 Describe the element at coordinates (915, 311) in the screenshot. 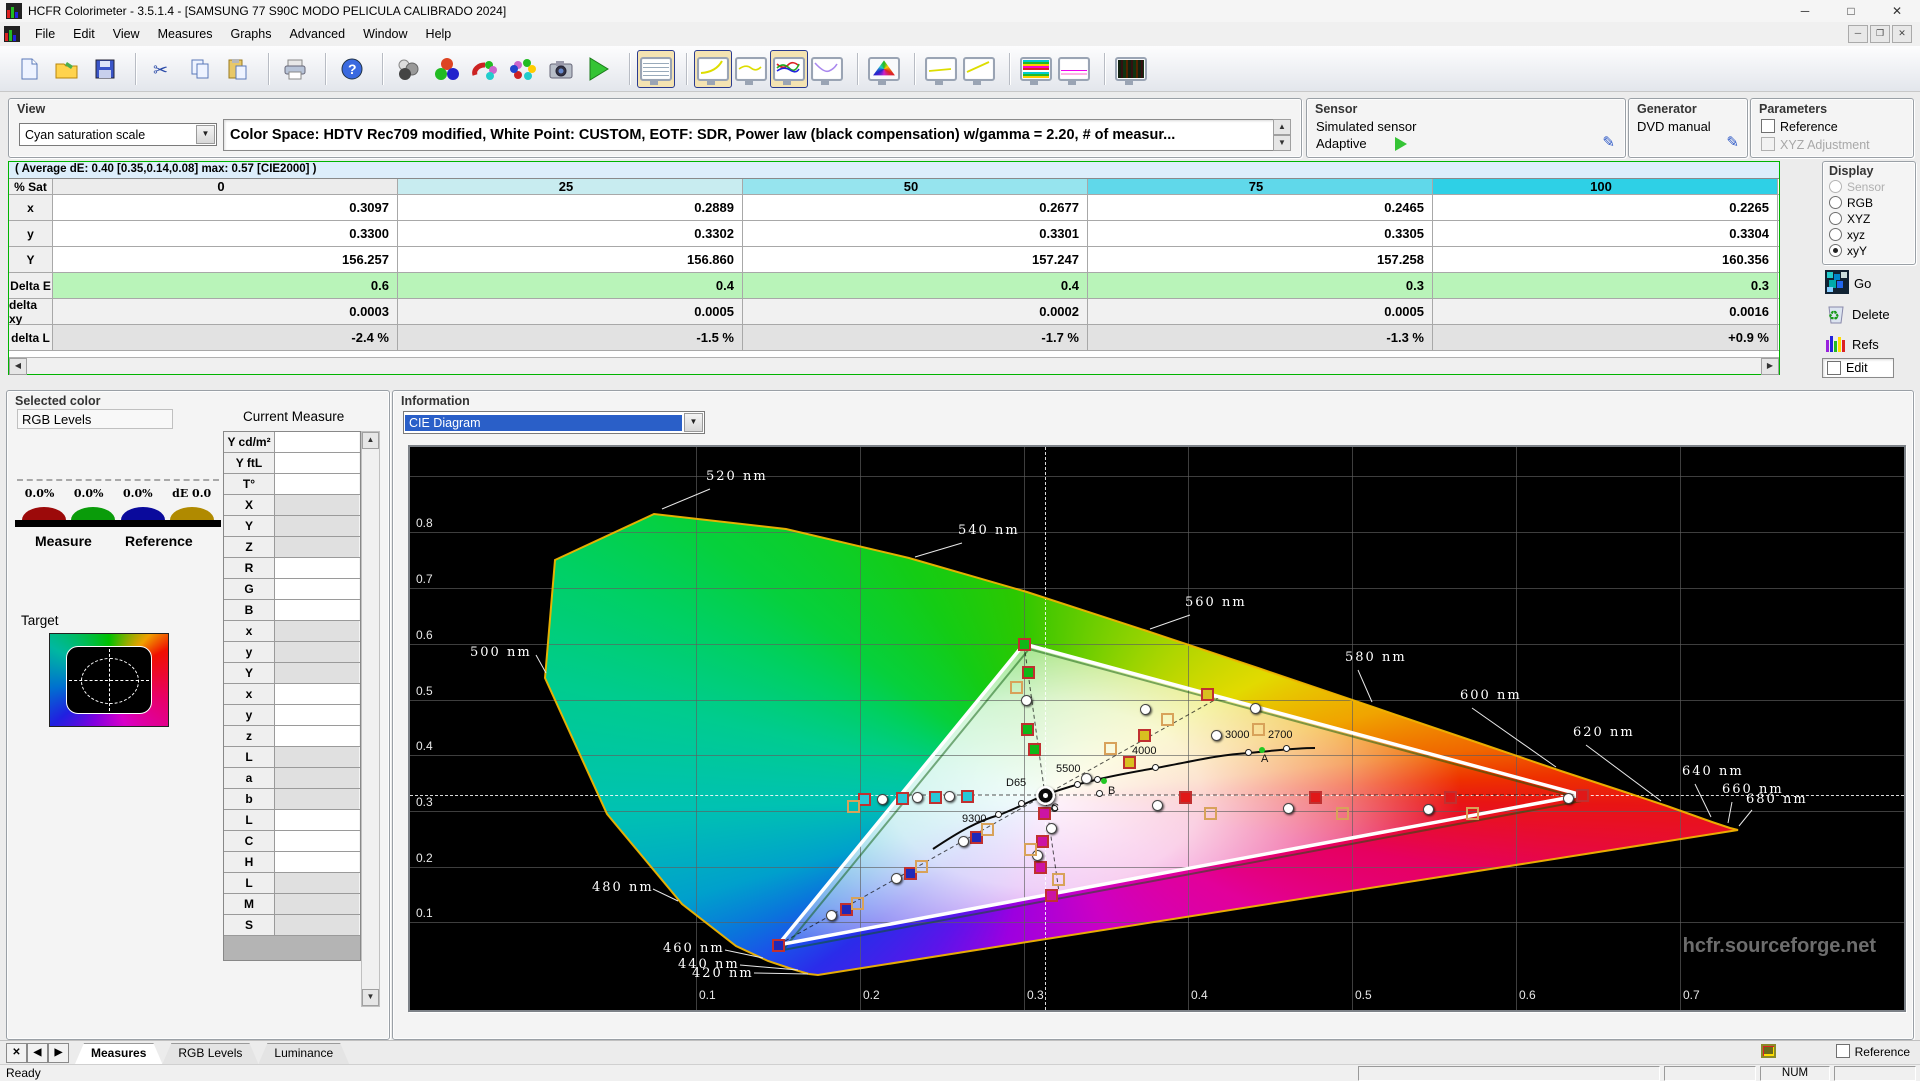

I see `table-cell: 0.0002` at that location.